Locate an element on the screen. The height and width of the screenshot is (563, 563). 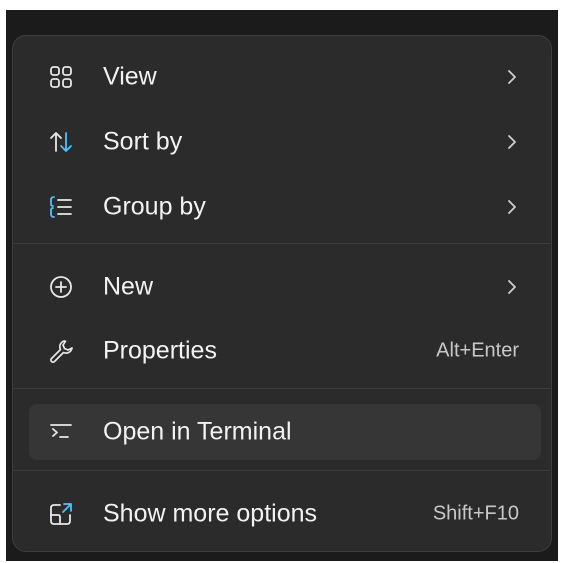
wrench-icon is located at coordinates (61, 351).